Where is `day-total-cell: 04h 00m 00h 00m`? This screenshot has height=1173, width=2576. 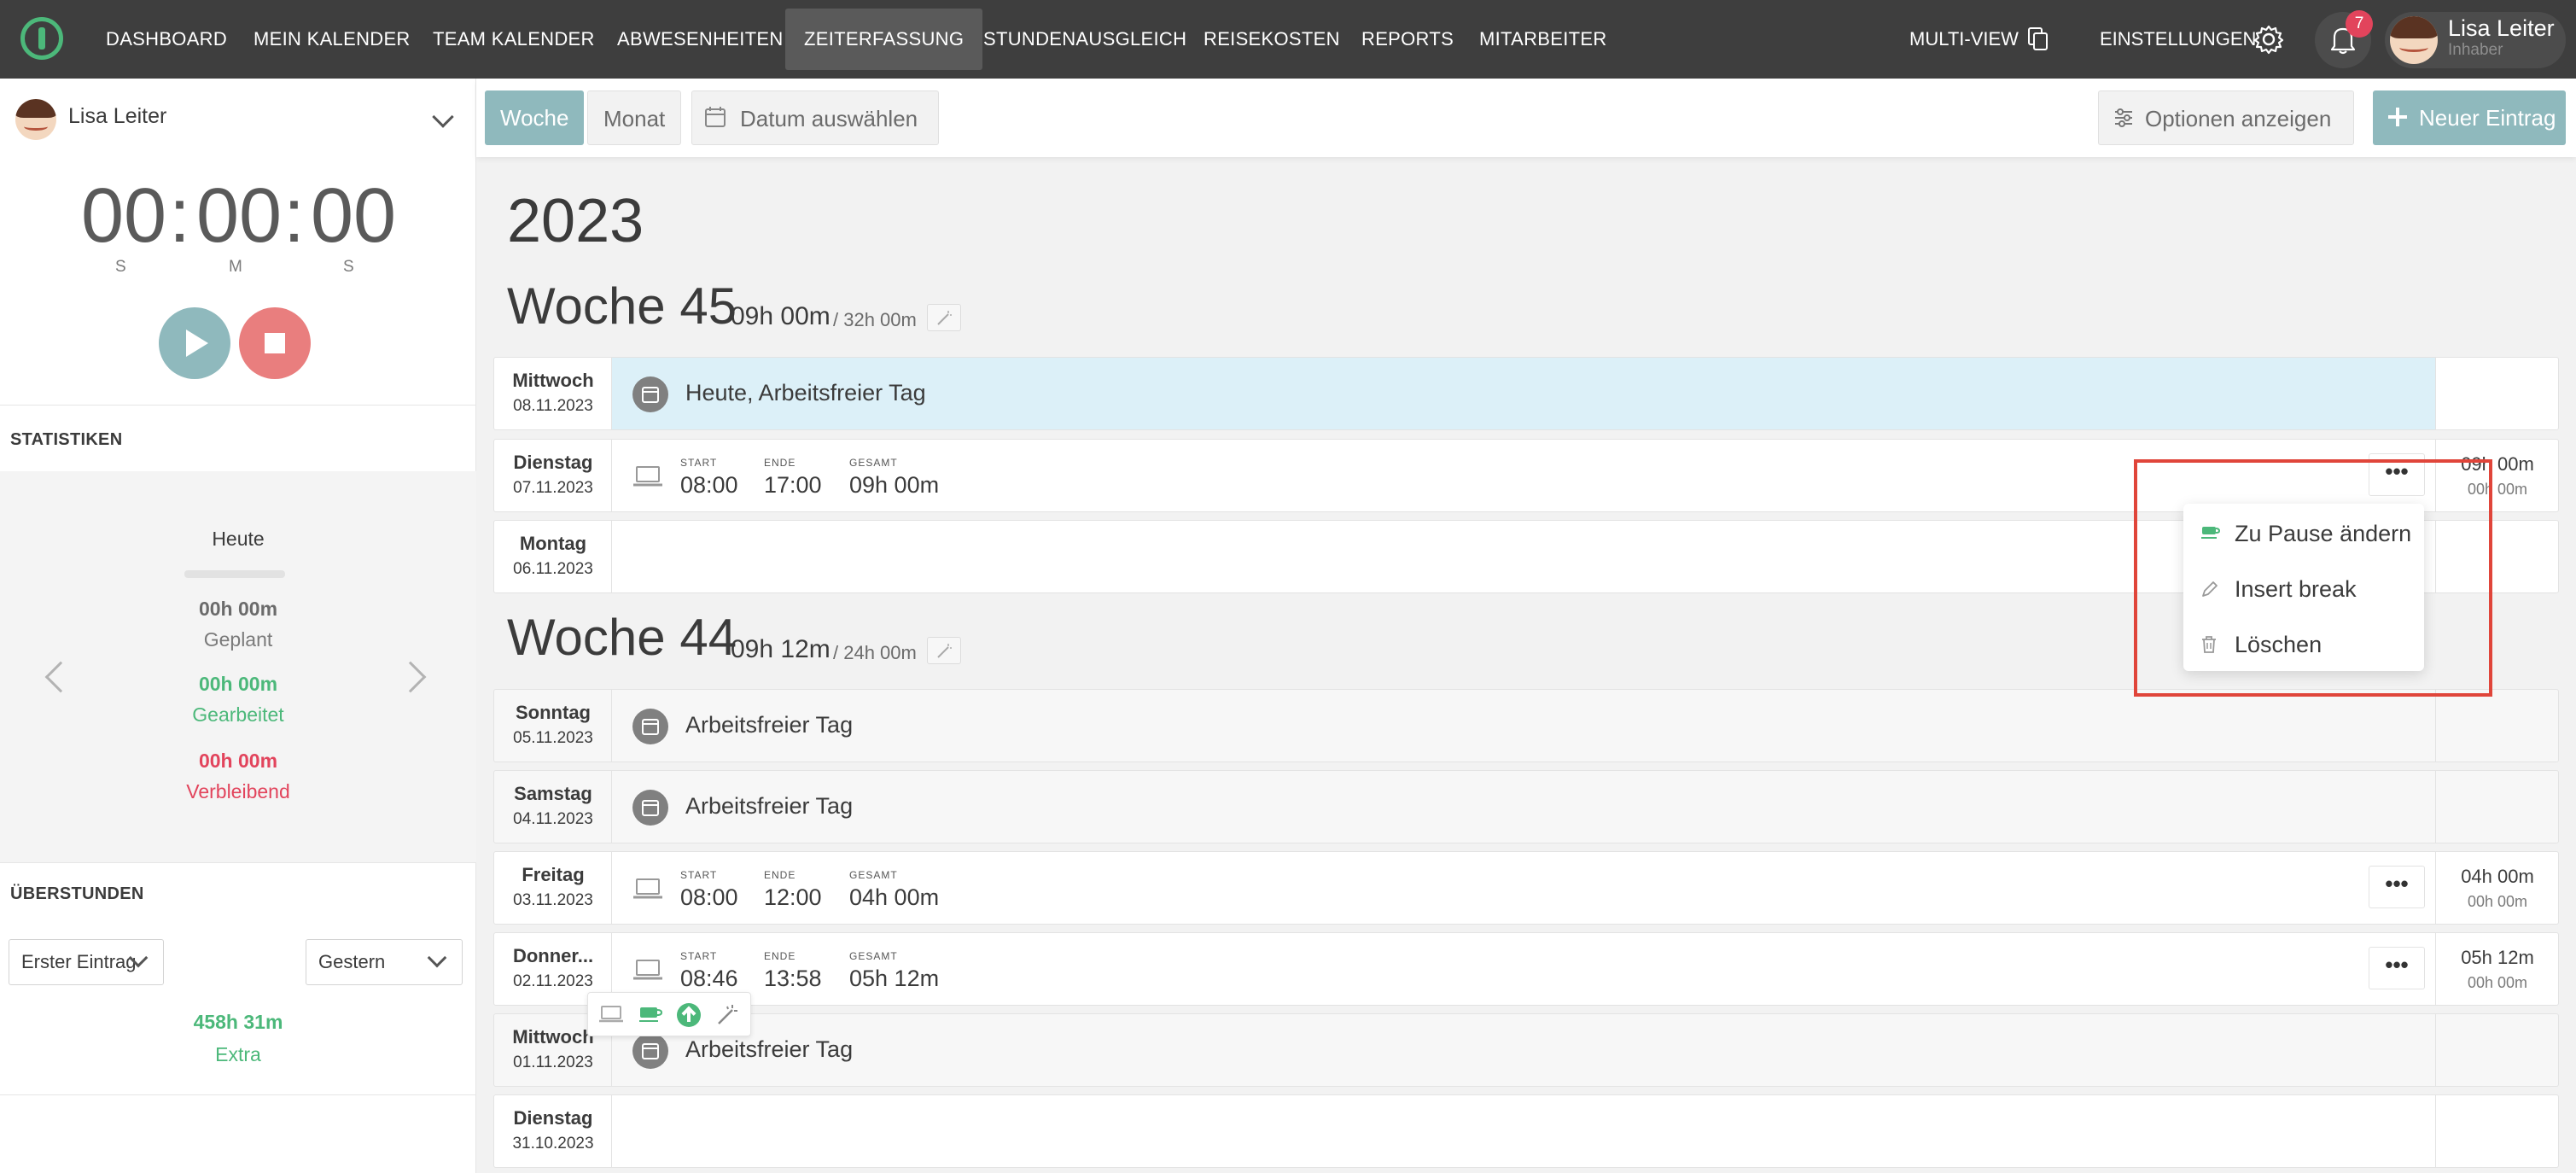
day-total-cell: 04h 00m 00h 00m is located at coordinates (2496, 888).